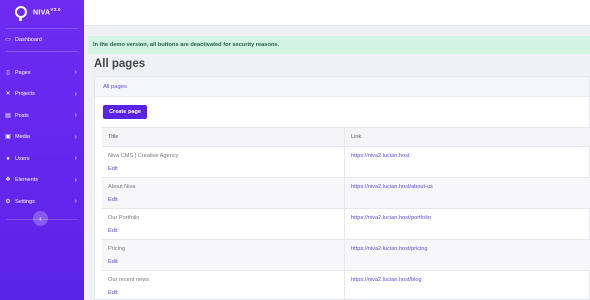 This screenshot has width=590, height=300. I want to click on title-cell: Pricing Edit, so click(223, 255).